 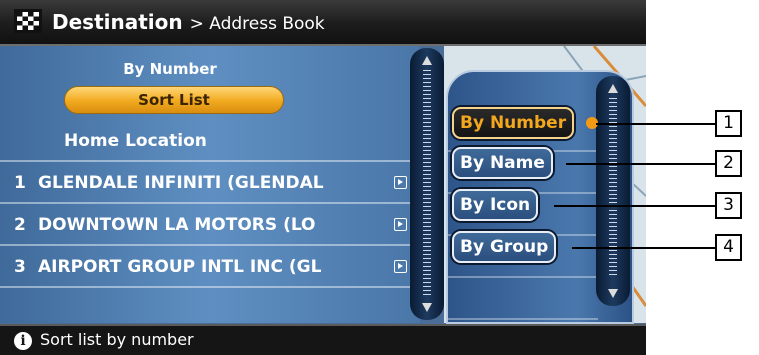 I want to click on list-item: 1 GLENDALE INFINITI (GLENDAL, so click(x=210, y=184).